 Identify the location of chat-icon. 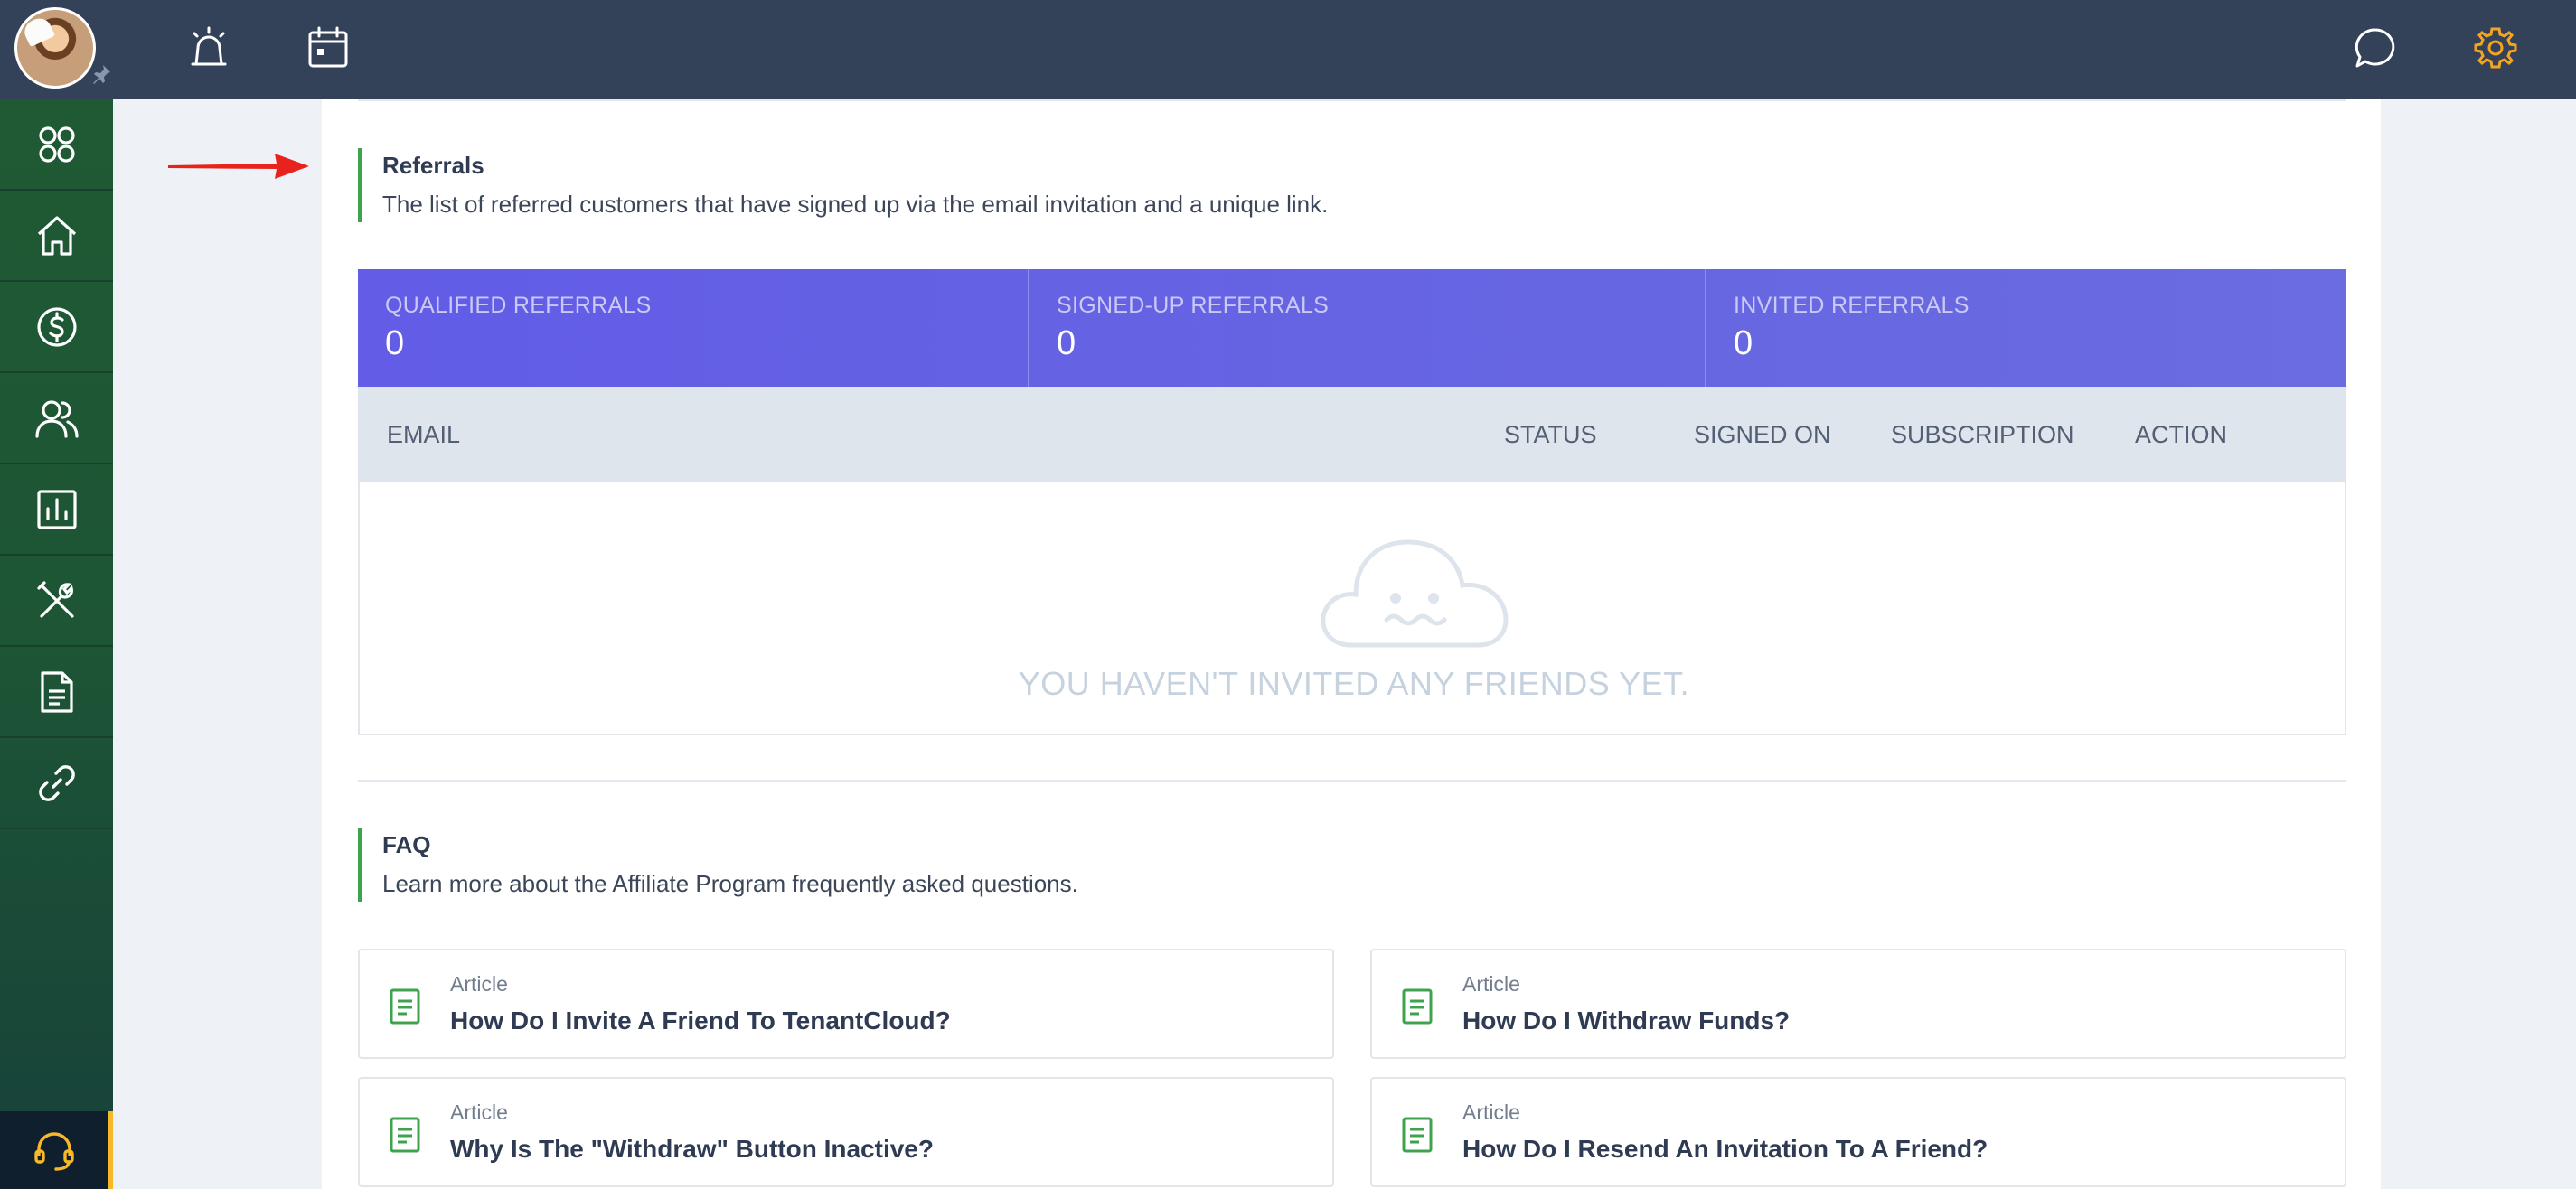
(2375, 48).